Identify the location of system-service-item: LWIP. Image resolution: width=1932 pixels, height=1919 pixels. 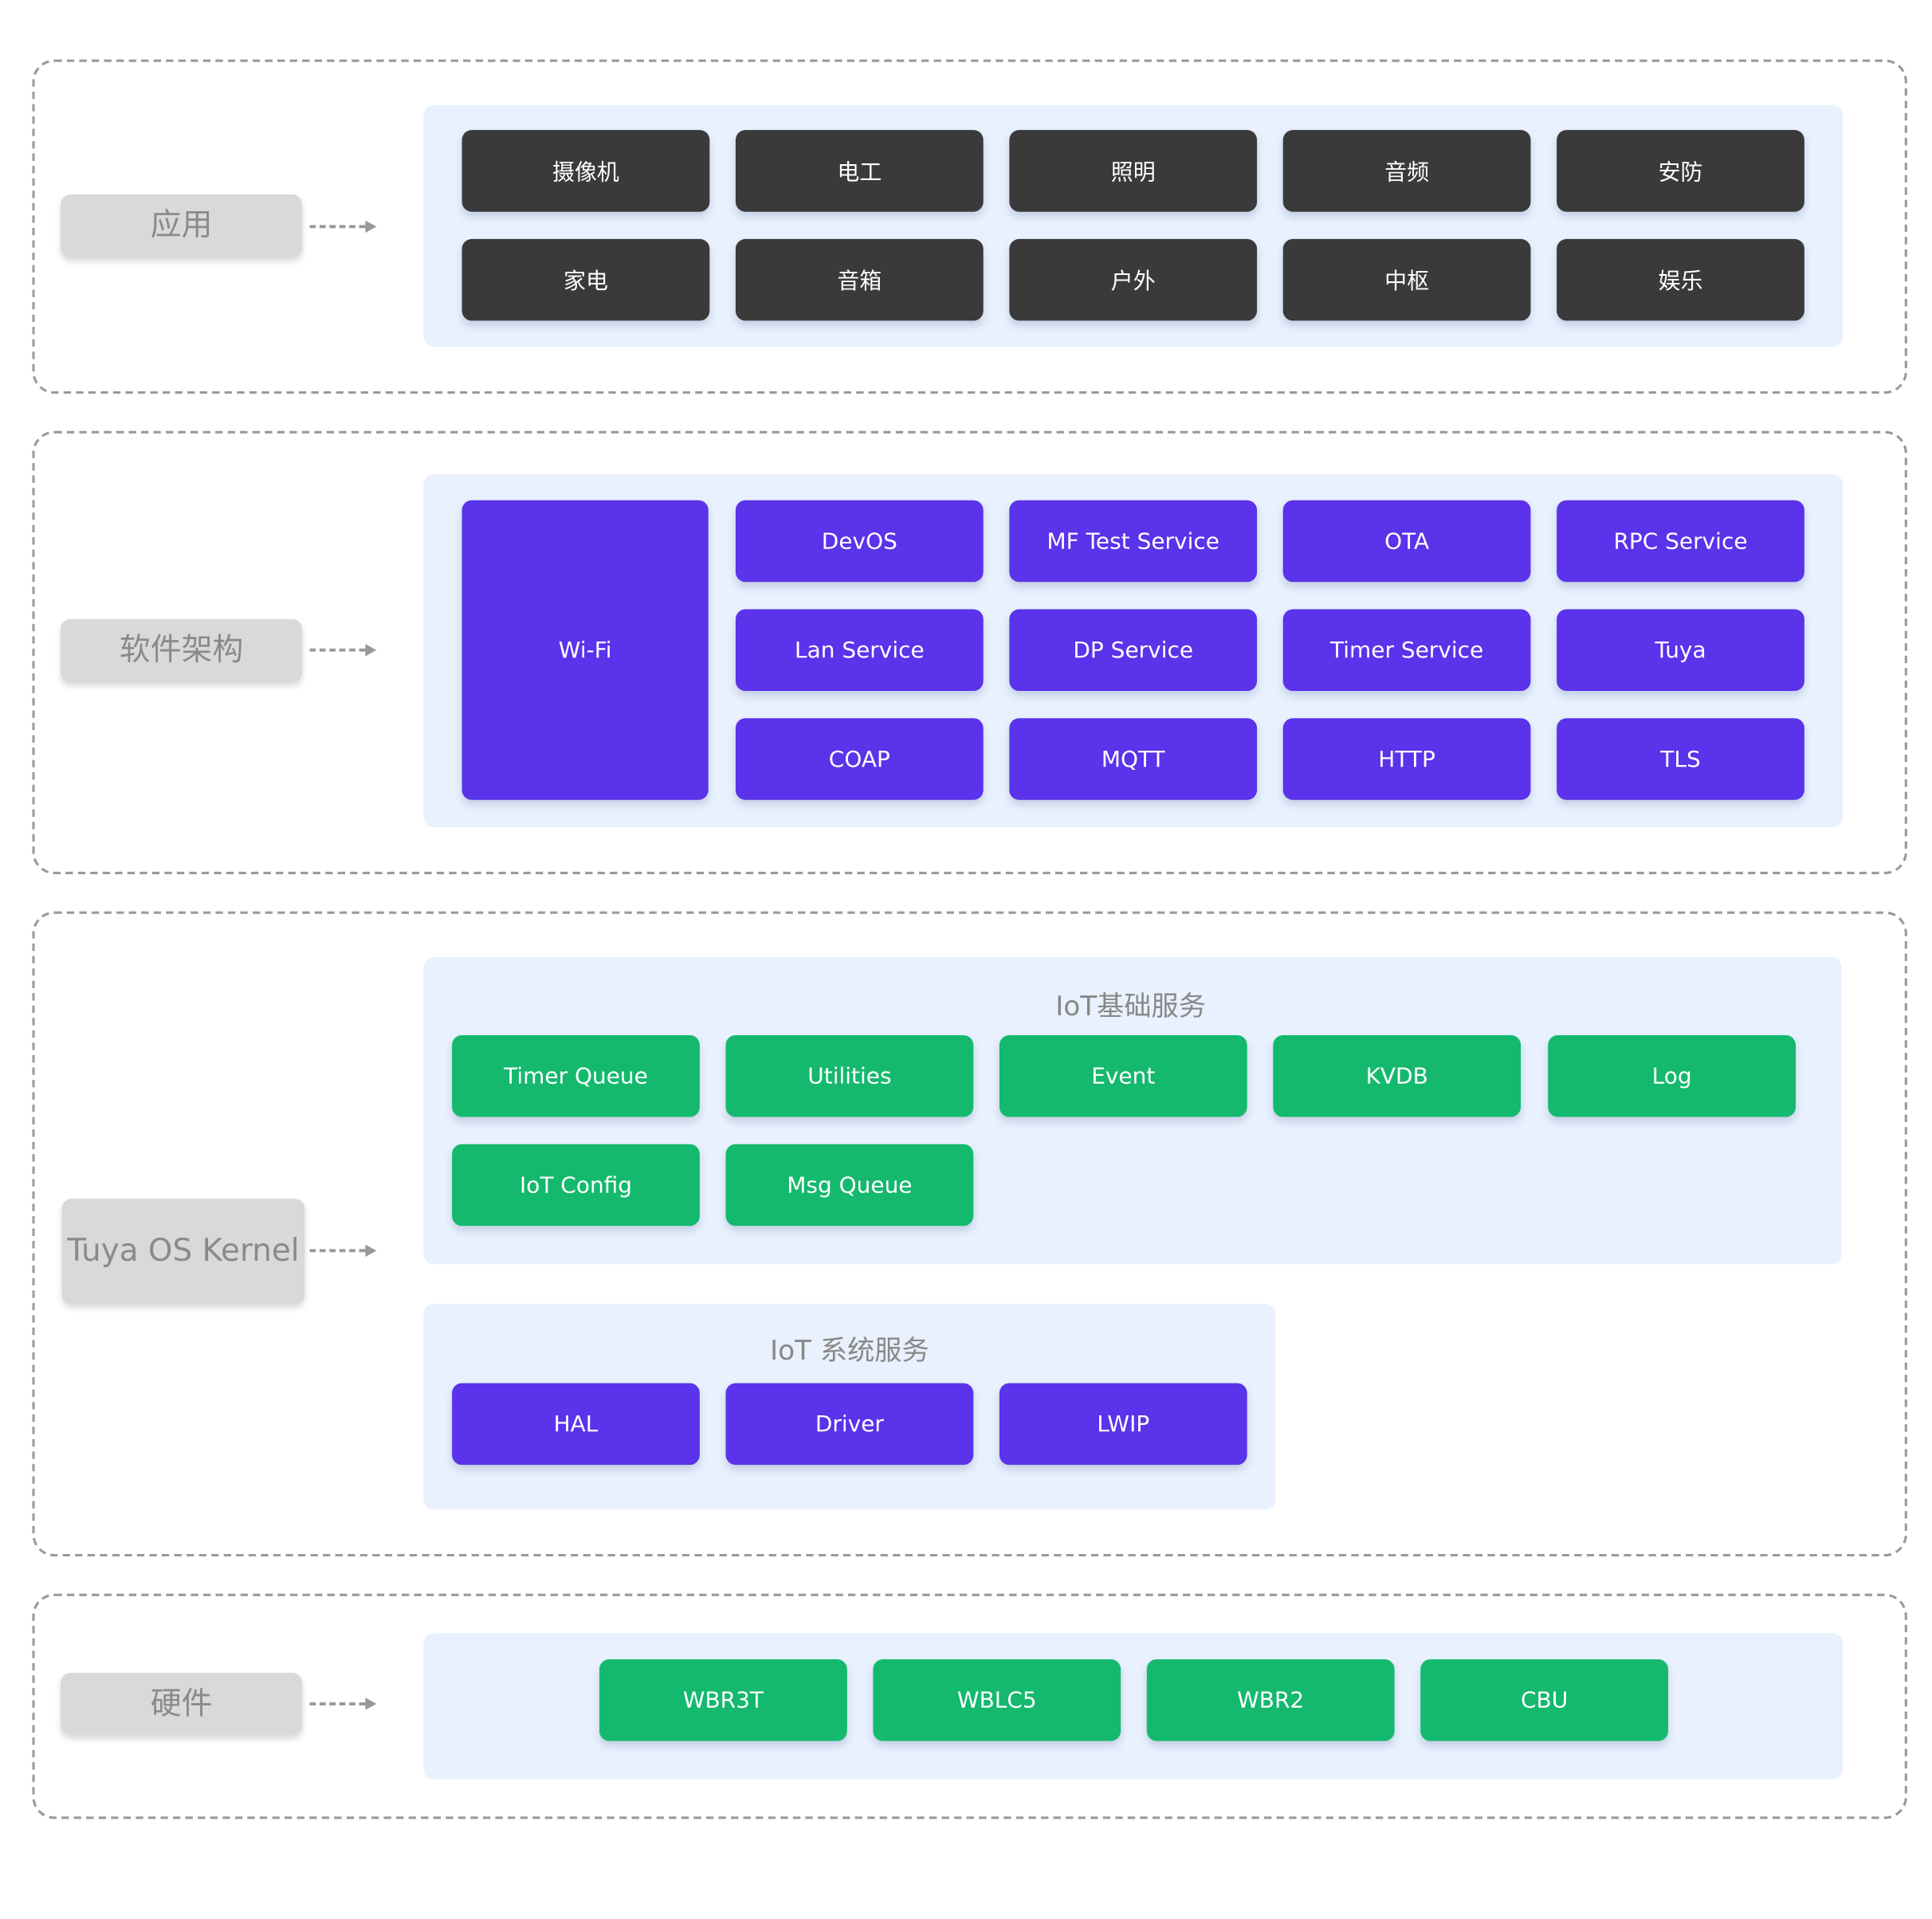
(1123, 1424).